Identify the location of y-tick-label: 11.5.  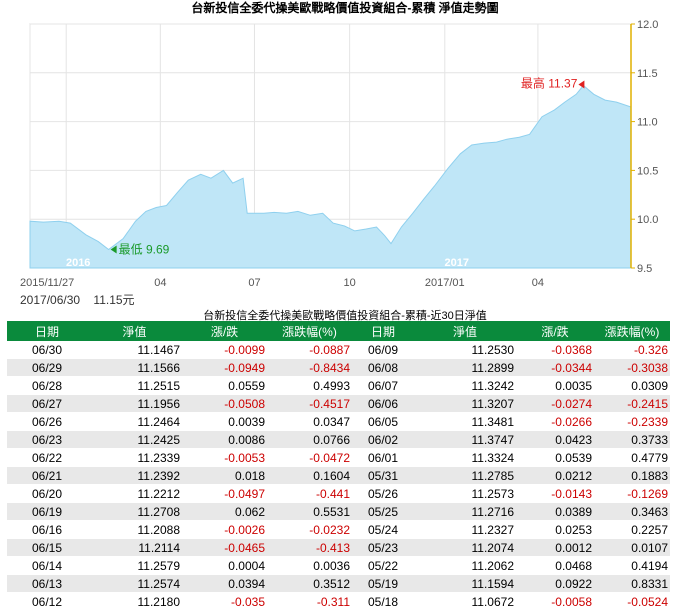
(647, 74).